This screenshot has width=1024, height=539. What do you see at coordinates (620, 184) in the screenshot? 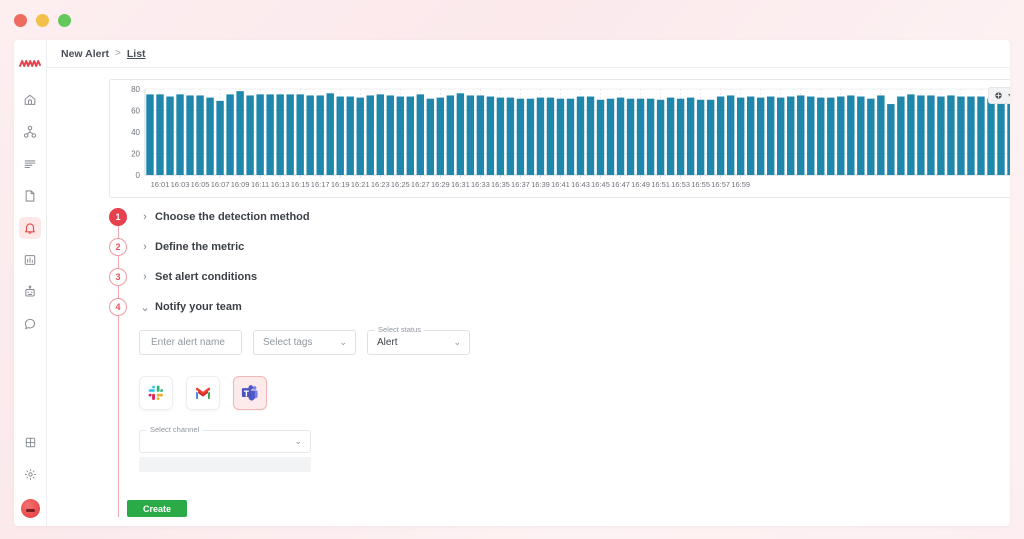
I see `svg-text: 16:47` at bounding box center [620, 184].